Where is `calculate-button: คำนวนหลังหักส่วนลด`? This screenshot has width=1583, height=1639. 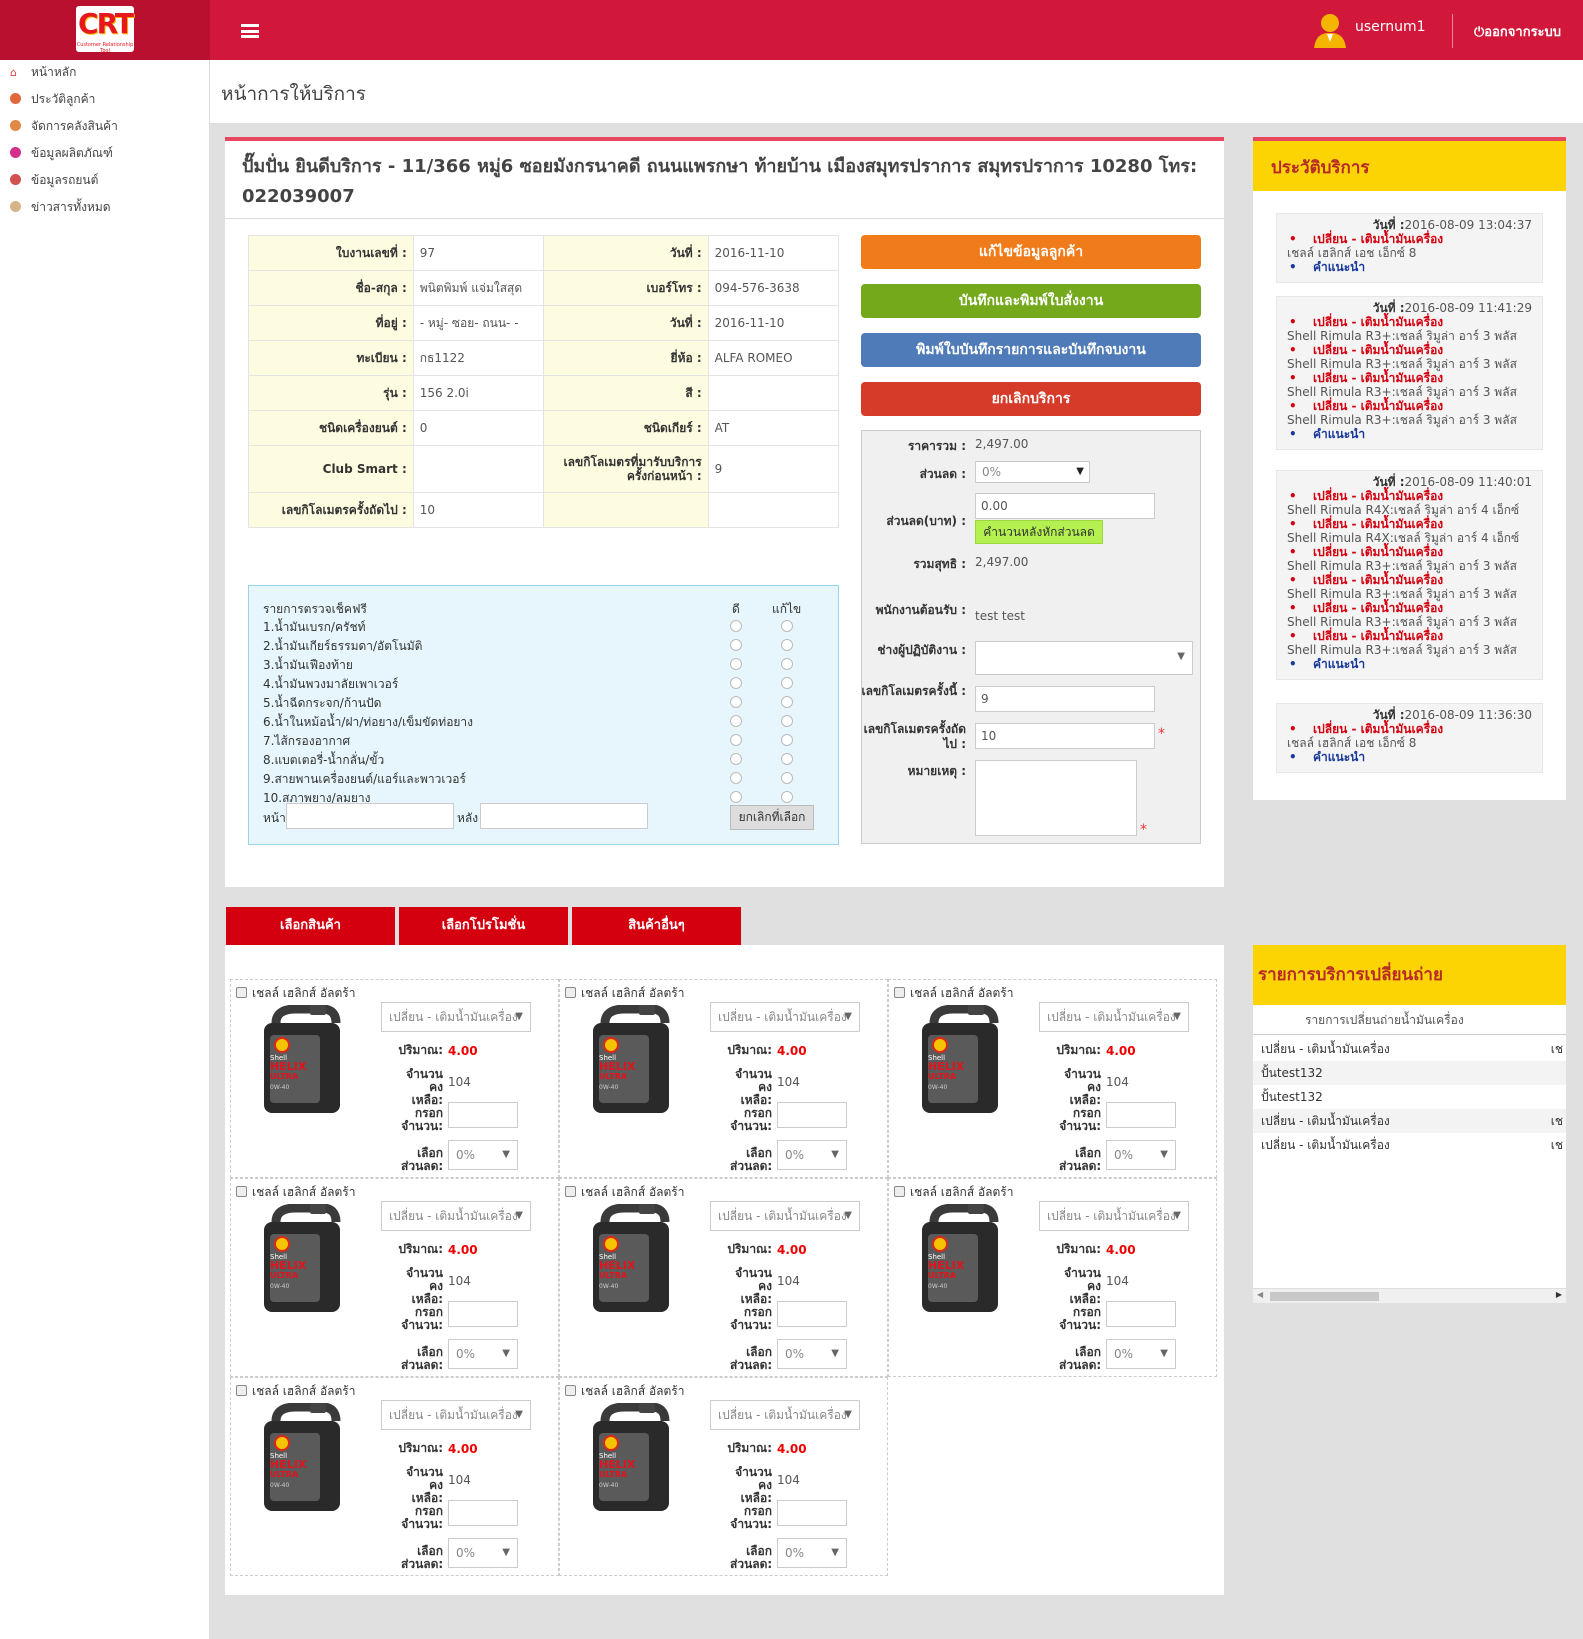
calculate-button: คำนวนหลังหักส่วนลด is located at coordinates (1039, 532).